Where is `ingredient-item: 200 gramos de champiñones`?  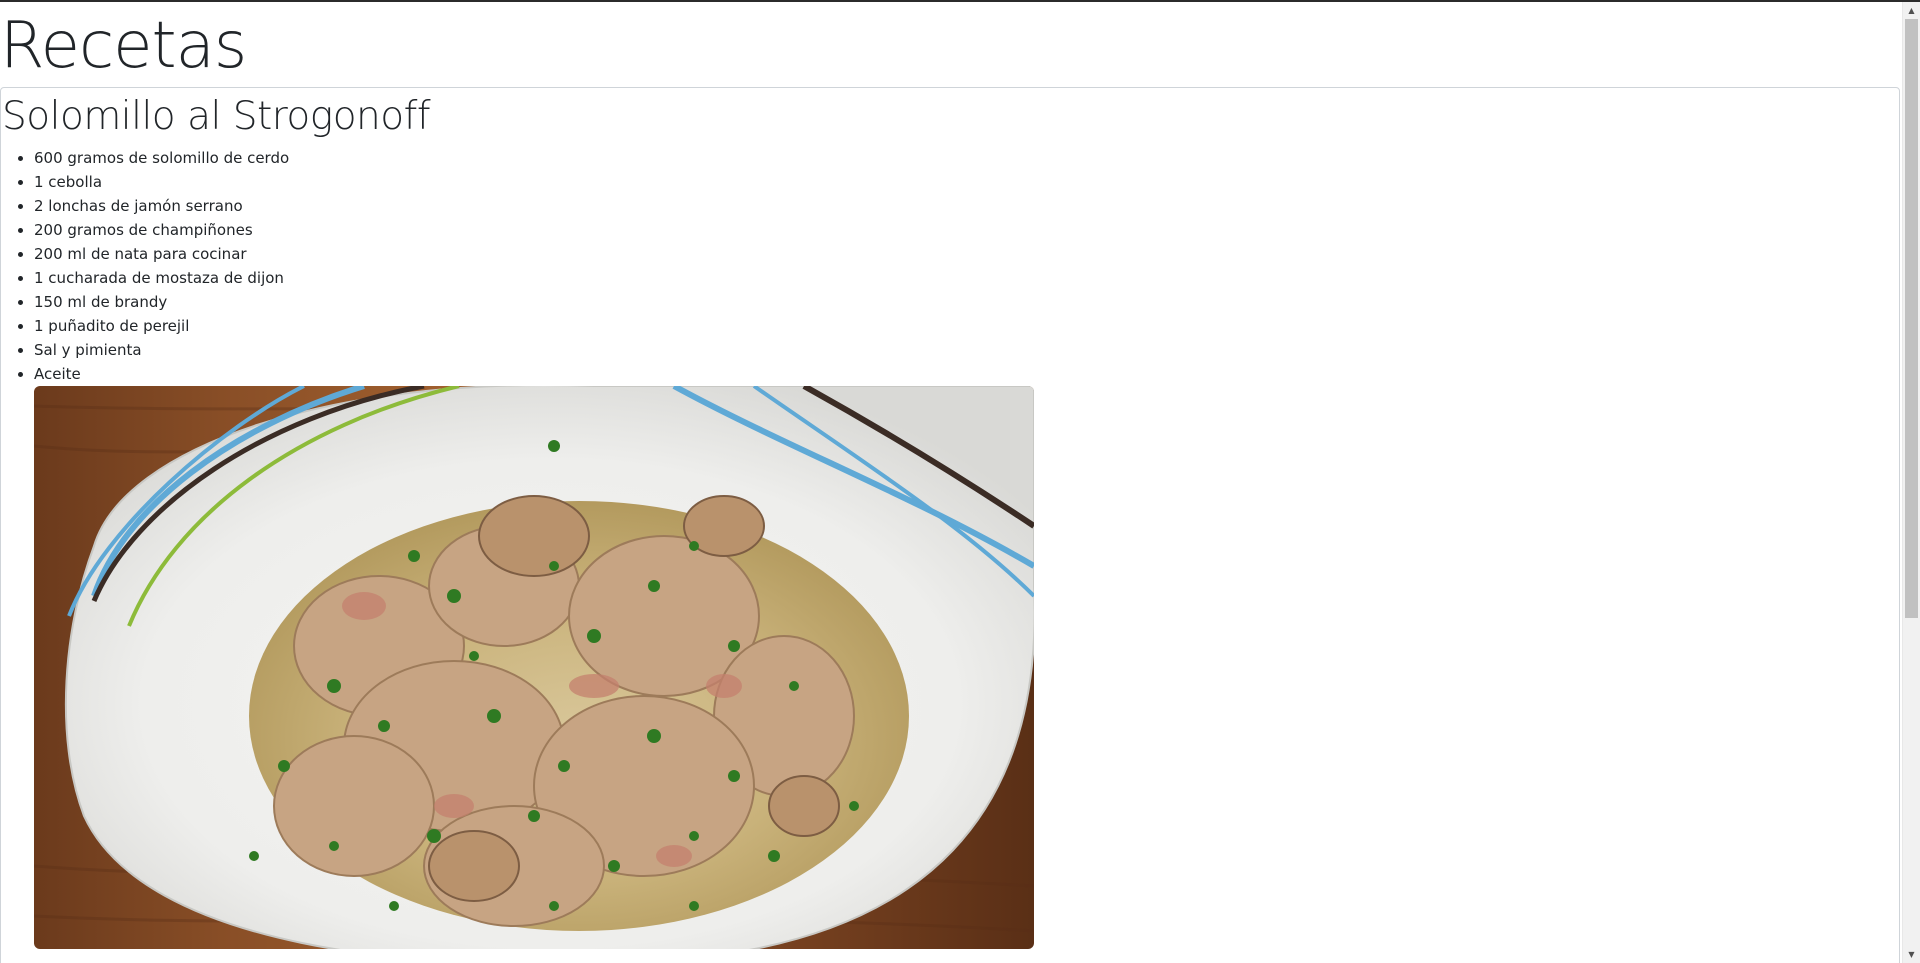 ingredient-item: 200 gramos de champiñones is located at coordinates (534, 230).